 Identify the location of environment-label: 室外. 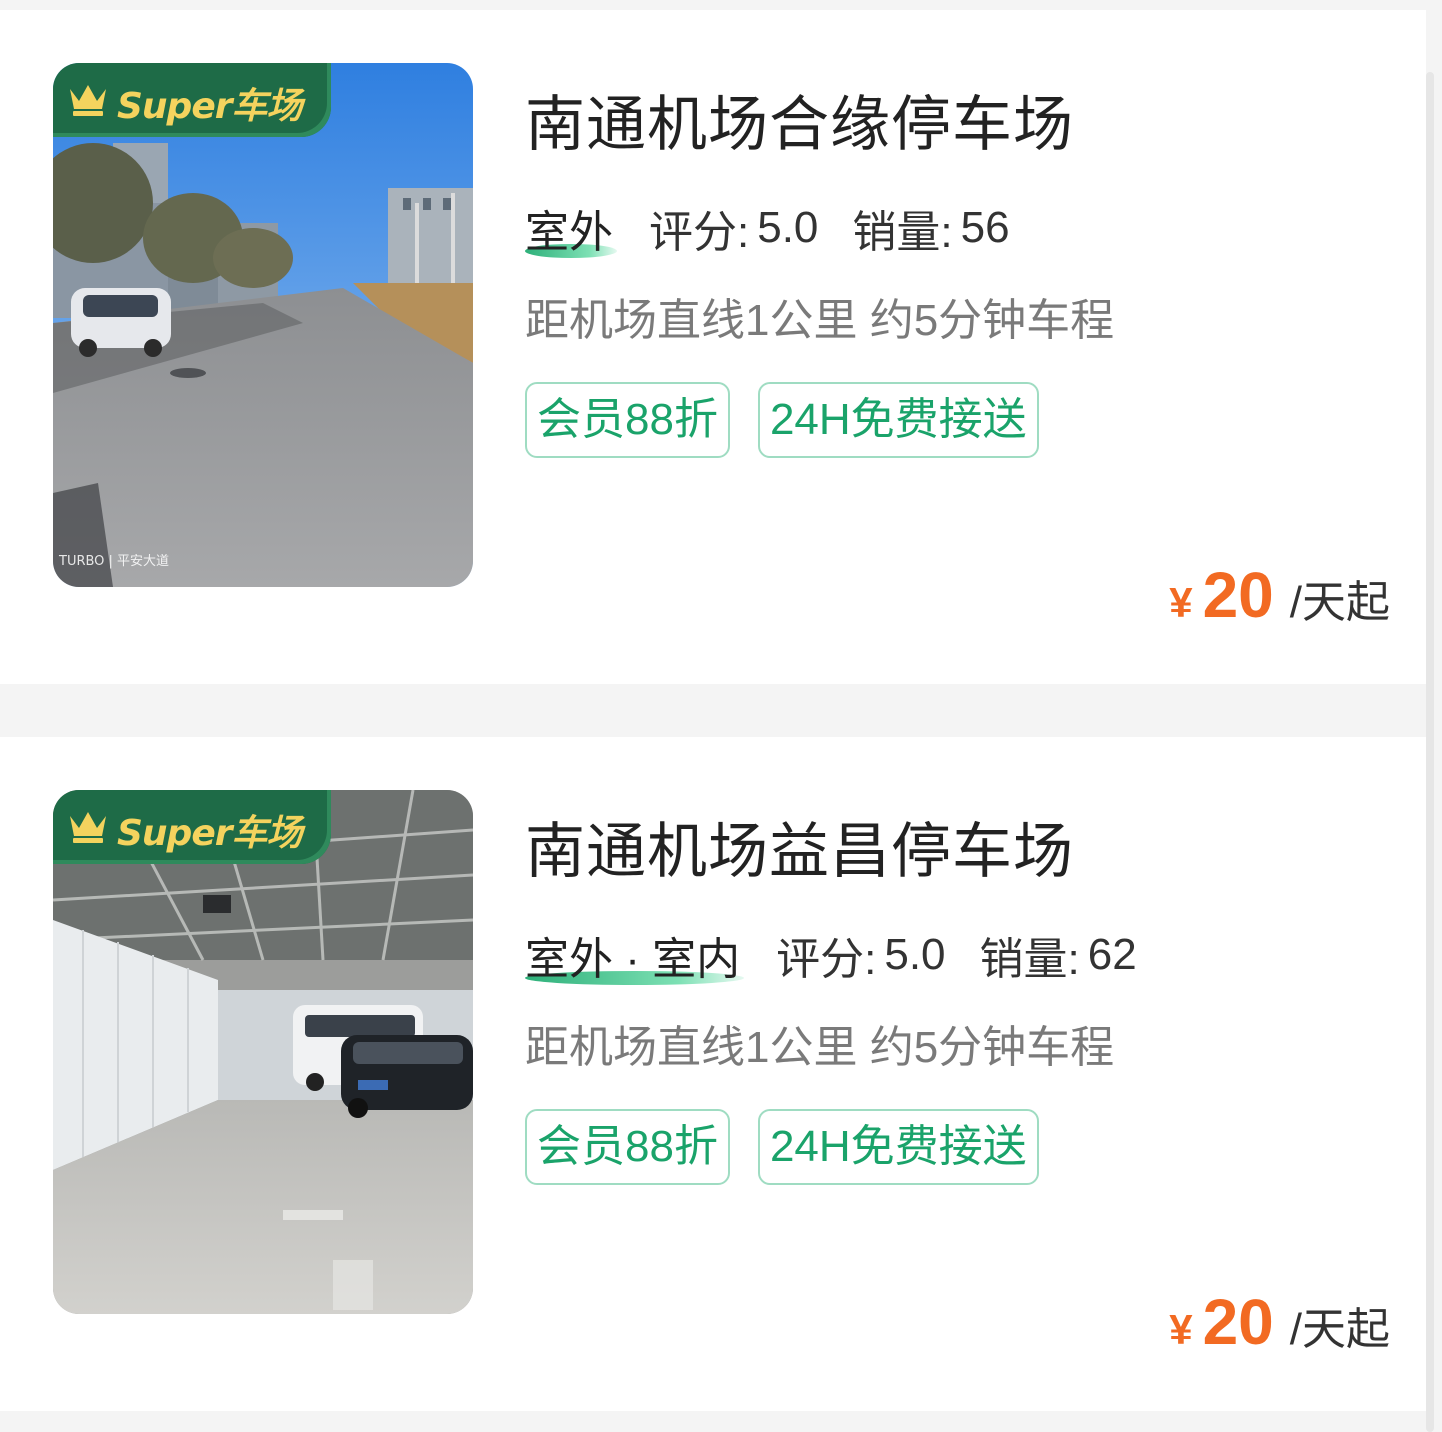
(569, 232).